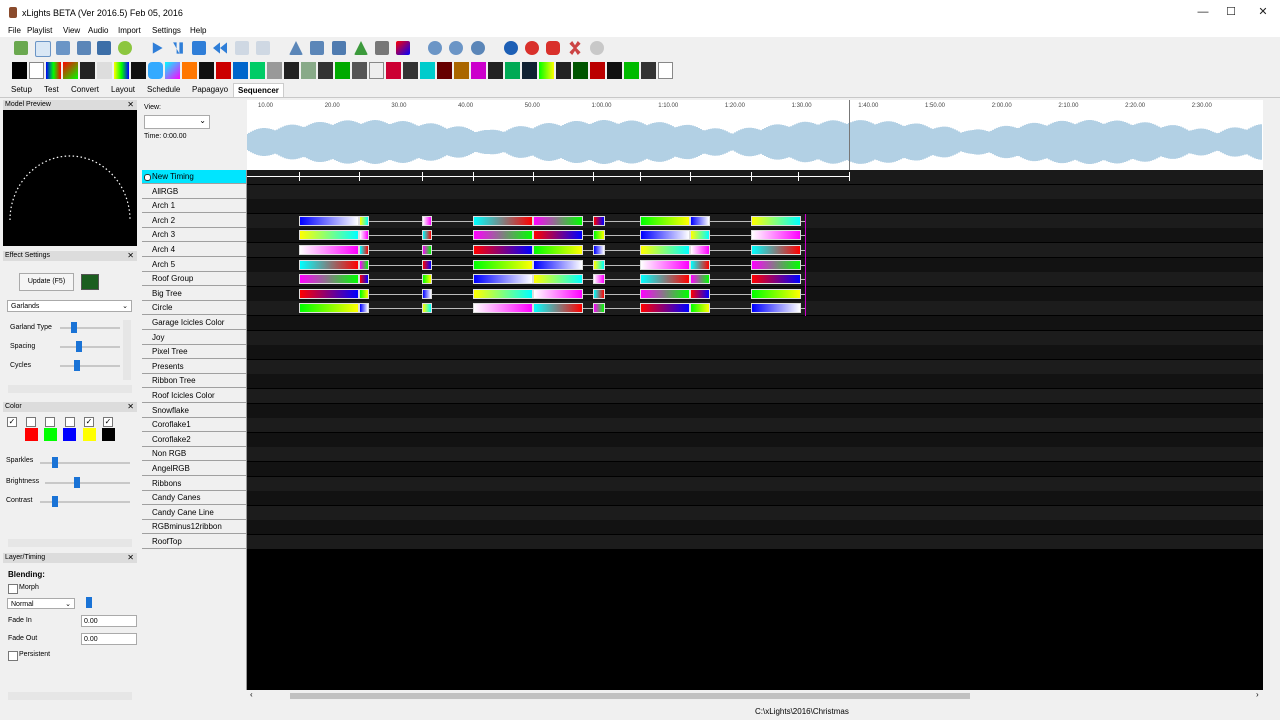 This screenshot has height=720, width=1280. Describe the element at coordinates (427, 70) in the screenshot. I see `effect-plasma-icon` at that location.